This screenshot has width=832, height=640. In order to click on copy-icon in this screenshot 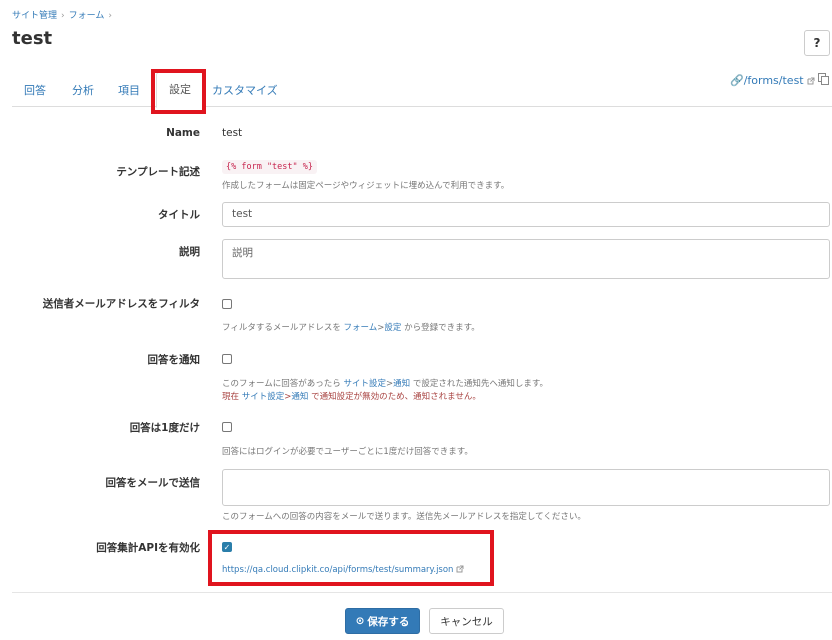, I will do `click(824, 79)`.